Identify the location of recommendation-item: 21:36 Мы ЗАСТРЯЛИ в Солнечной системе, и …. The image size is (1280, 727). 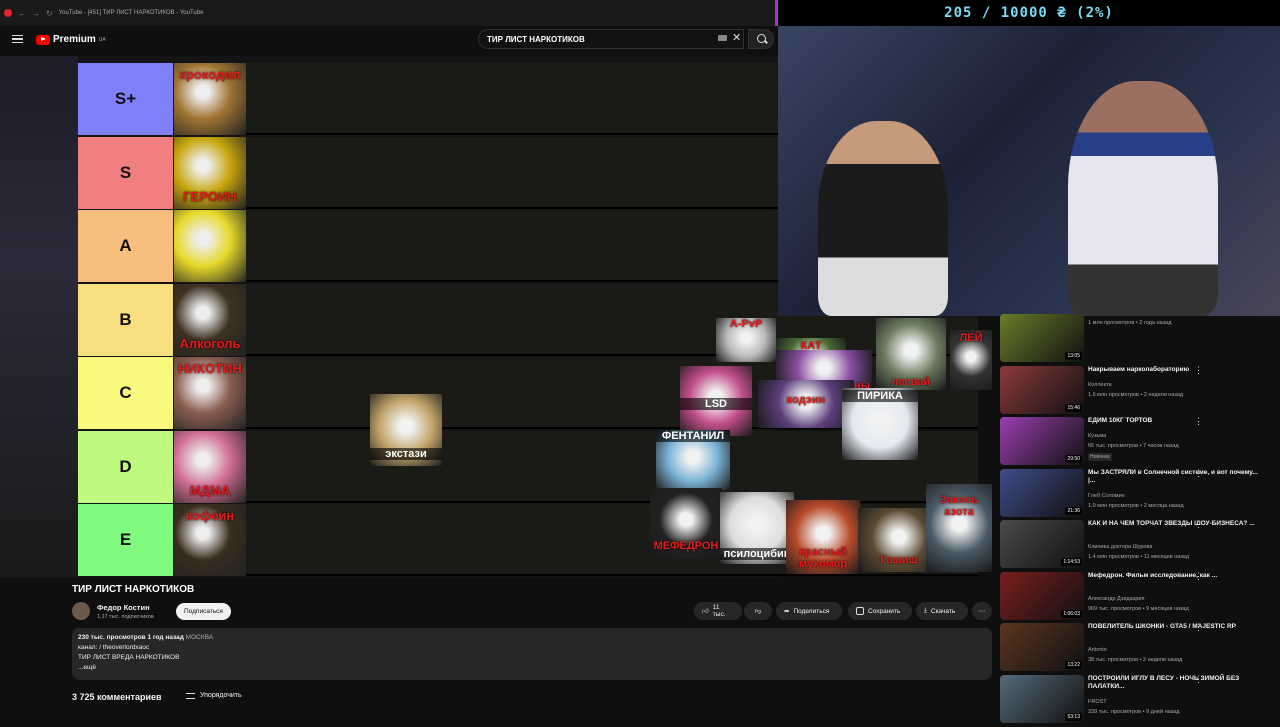
(1137, 494).